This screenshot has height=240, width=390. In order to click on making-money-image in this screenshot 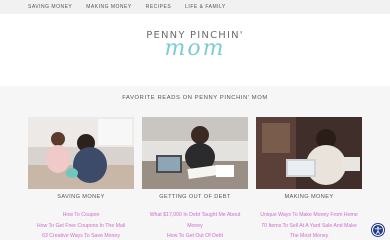, I will do `click(309, 153)`.